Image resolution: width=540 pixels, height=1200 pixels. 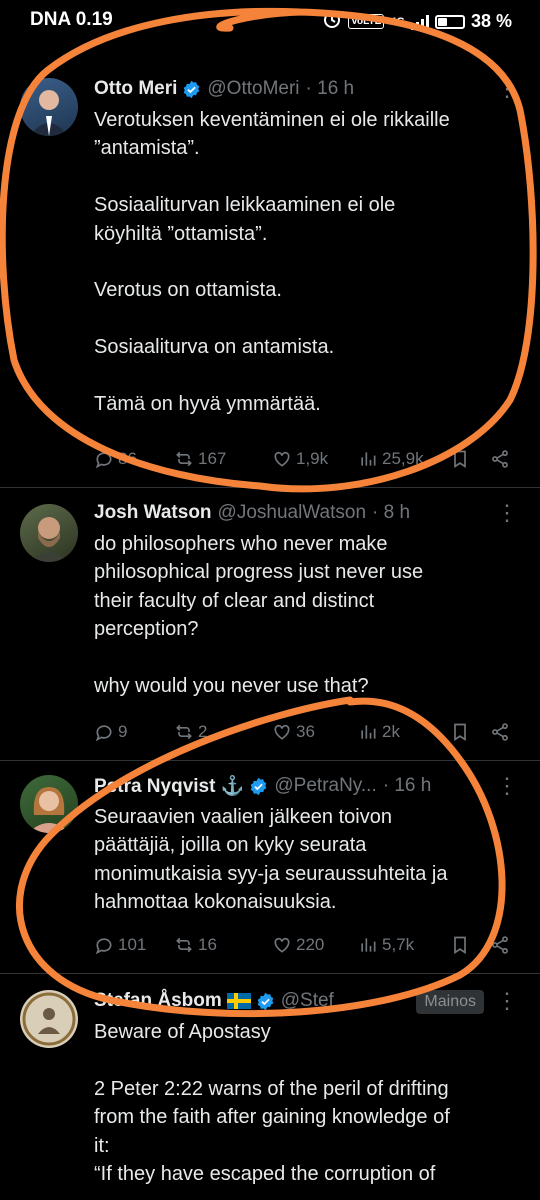 I want to click on battery-label: 38 %, so click(x=491, y=21).